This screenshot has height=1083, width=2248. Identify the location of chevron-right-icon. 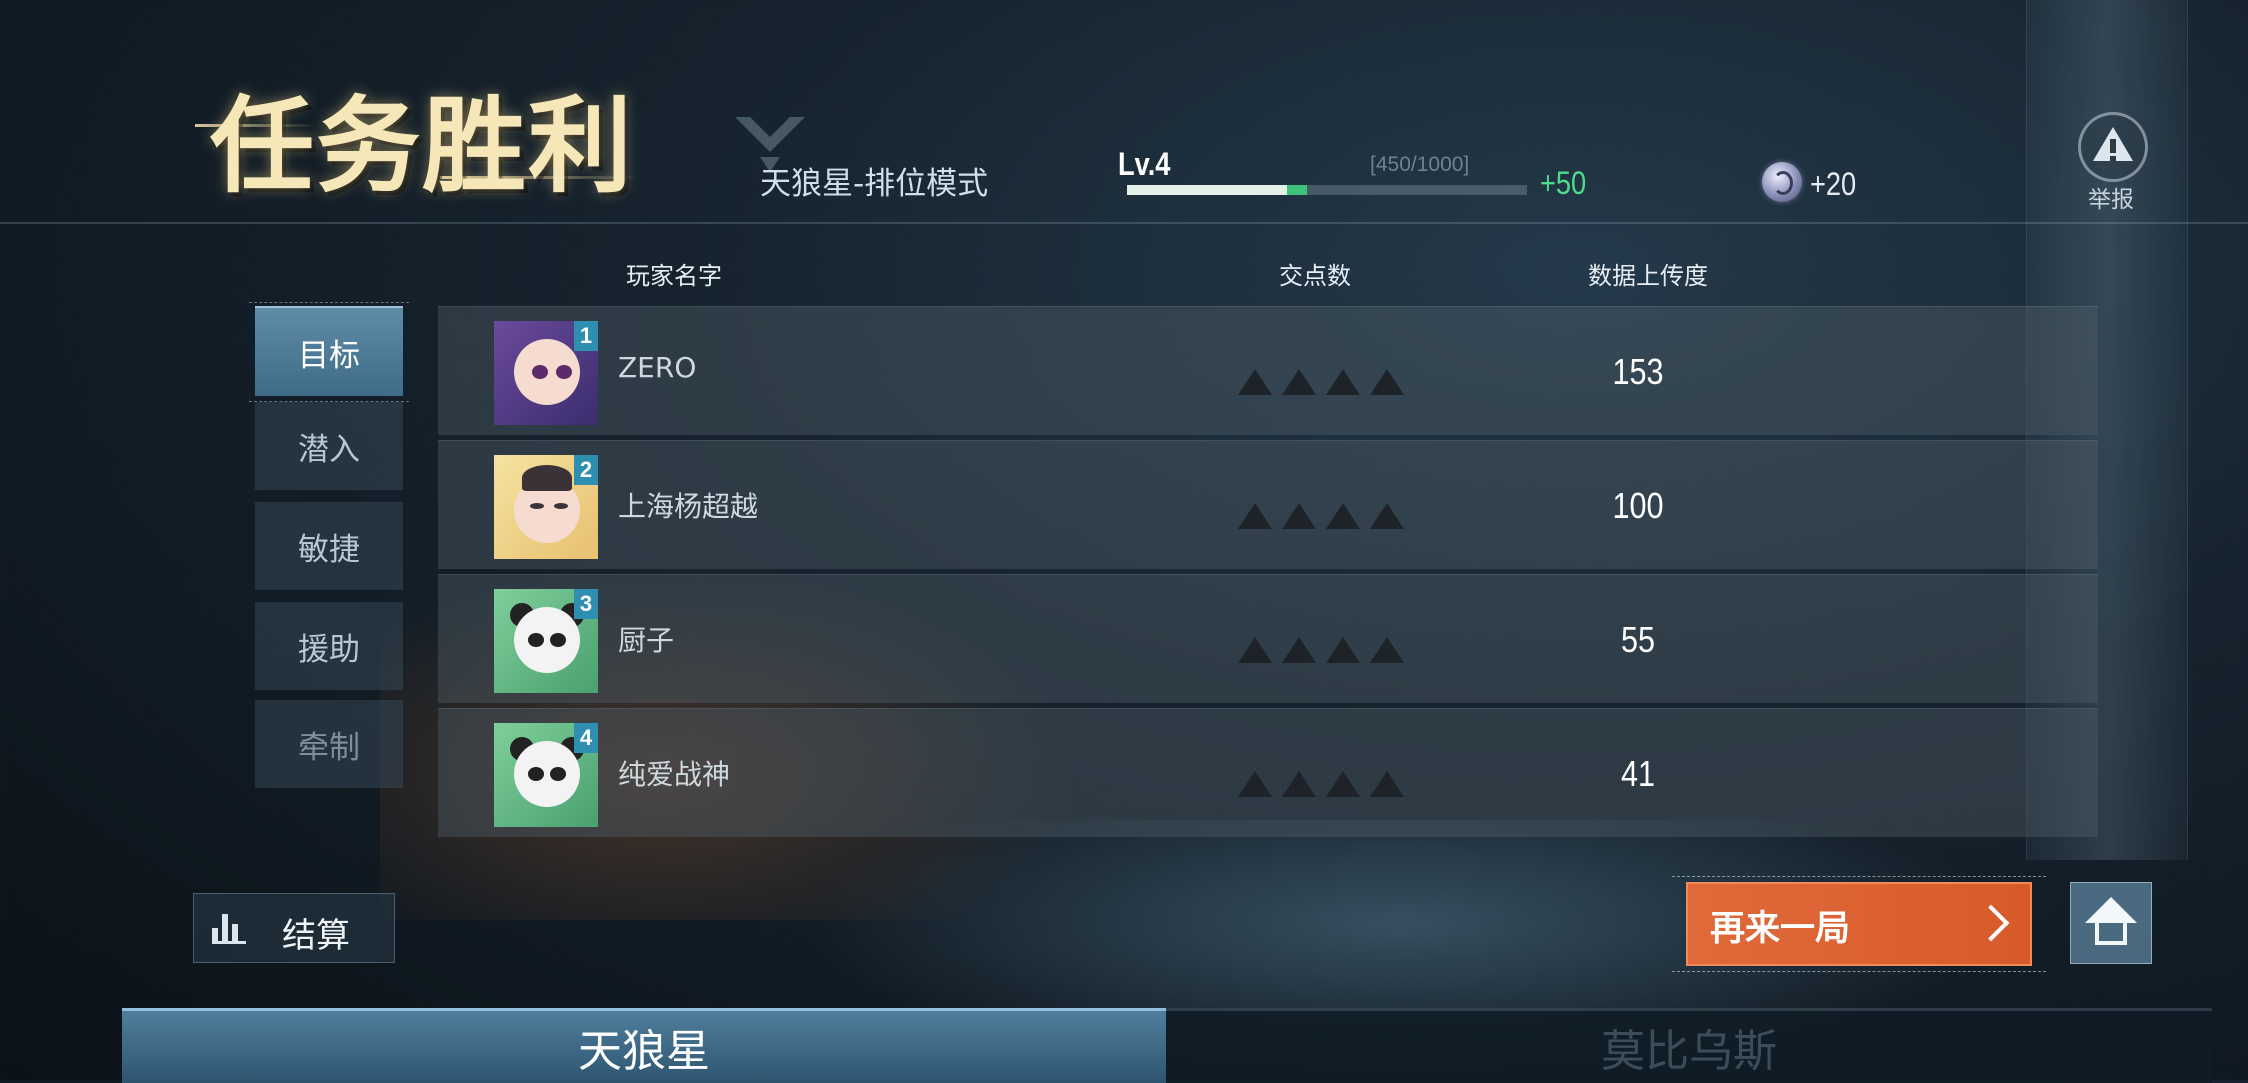
(1991, 923).